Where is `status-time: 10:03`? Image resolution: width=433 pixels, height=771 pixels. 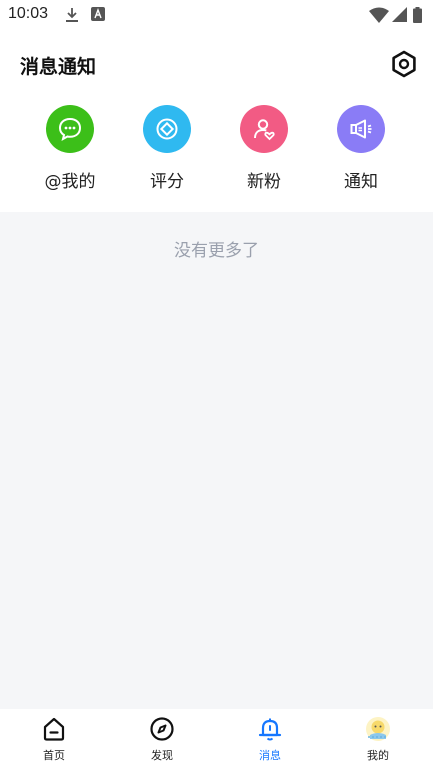
status-time: 10:03 is located at coordinates (28, 13).